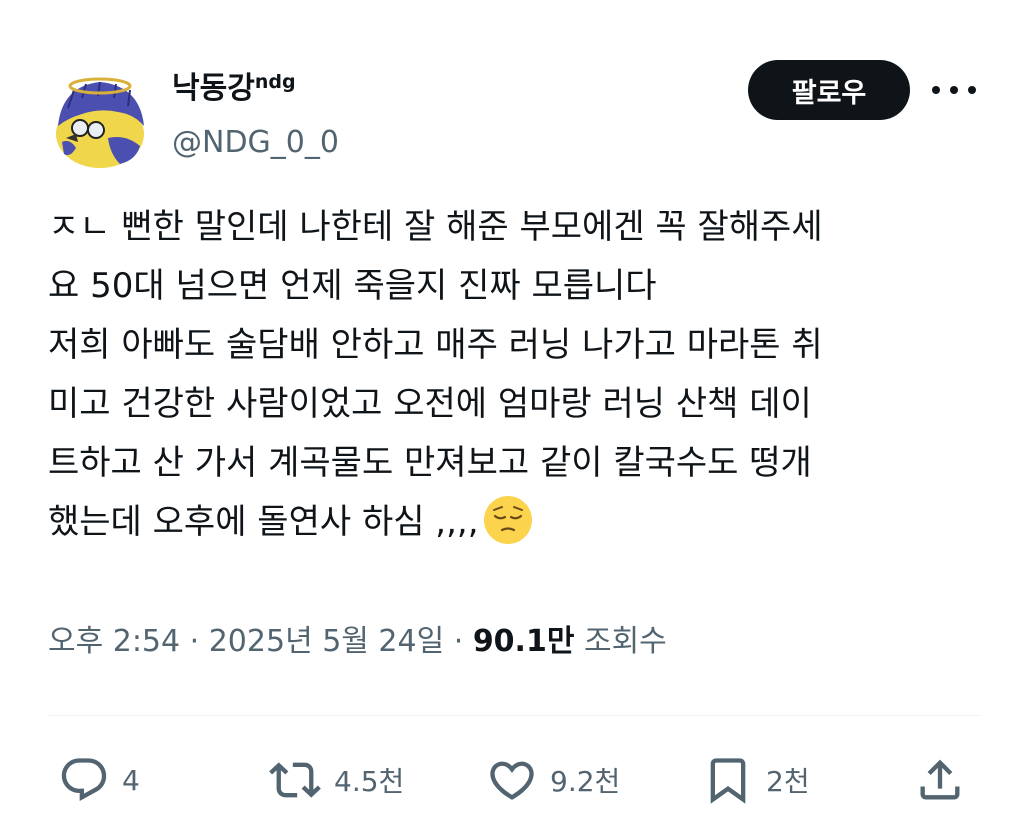 This screenshot has height=826, width=1024. I want to click on heart-icon, so click(512, 780).